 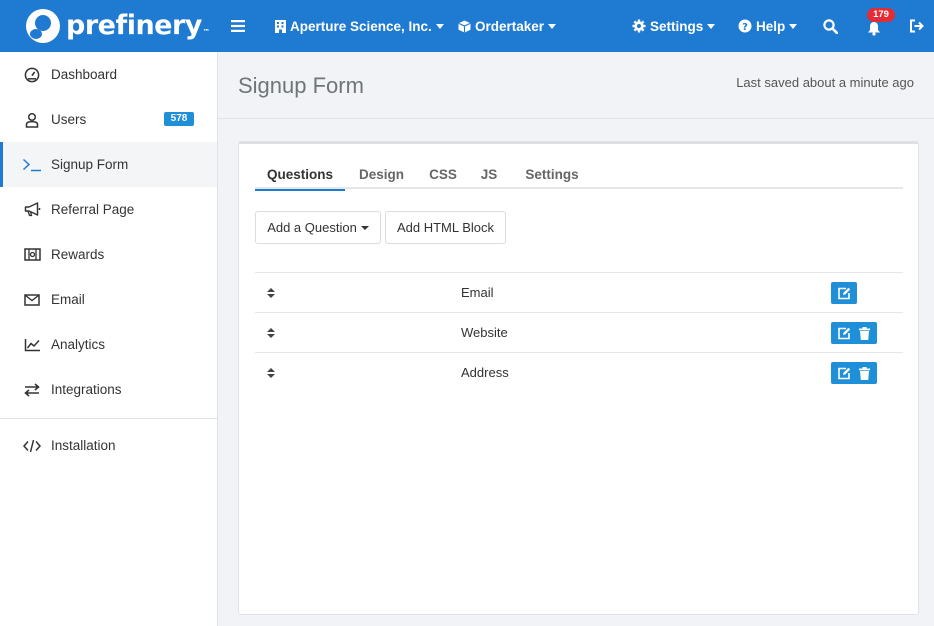 I want to click on tab-design: Design, so click(x=381, y=174).